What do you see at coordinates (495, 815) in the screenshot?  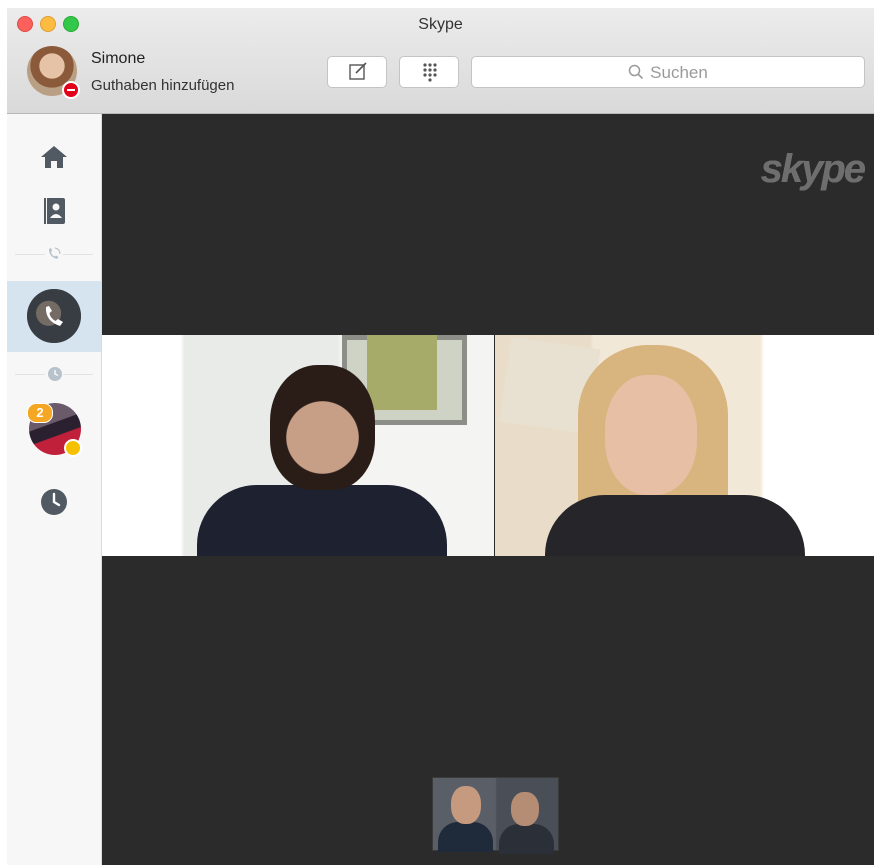 I see `self-video-preview` at bounding box center [495, 815].